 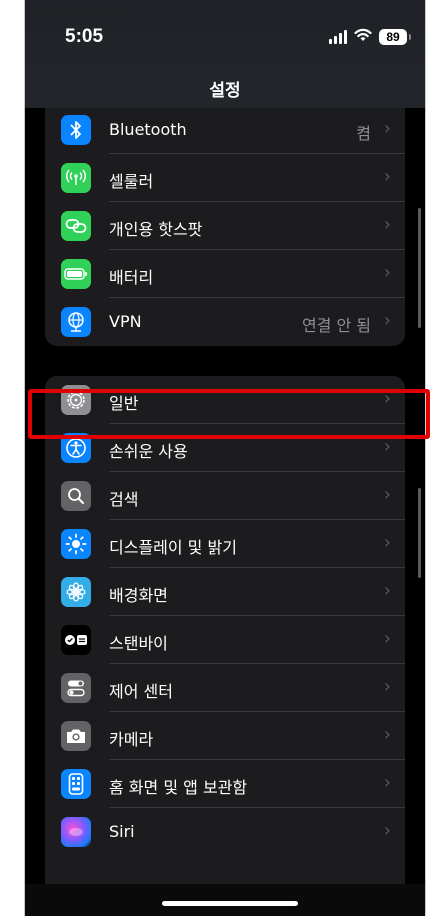 I want to click on settings-row-battery: 배터리 ›, so click(x=225, y=274).